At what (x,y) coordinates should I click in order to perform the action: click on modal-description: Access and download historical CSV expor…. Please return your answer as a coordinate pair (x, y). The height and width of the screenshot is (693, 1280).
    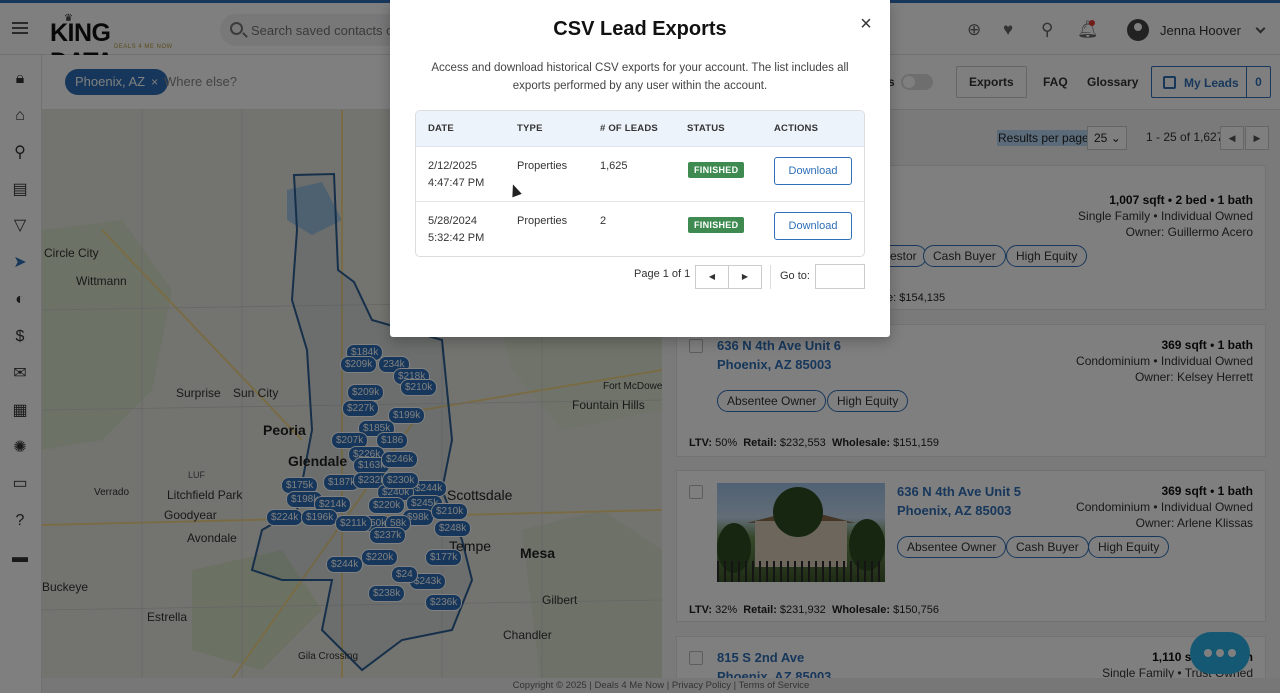
    Looking at the image, I should click on (640, 77).